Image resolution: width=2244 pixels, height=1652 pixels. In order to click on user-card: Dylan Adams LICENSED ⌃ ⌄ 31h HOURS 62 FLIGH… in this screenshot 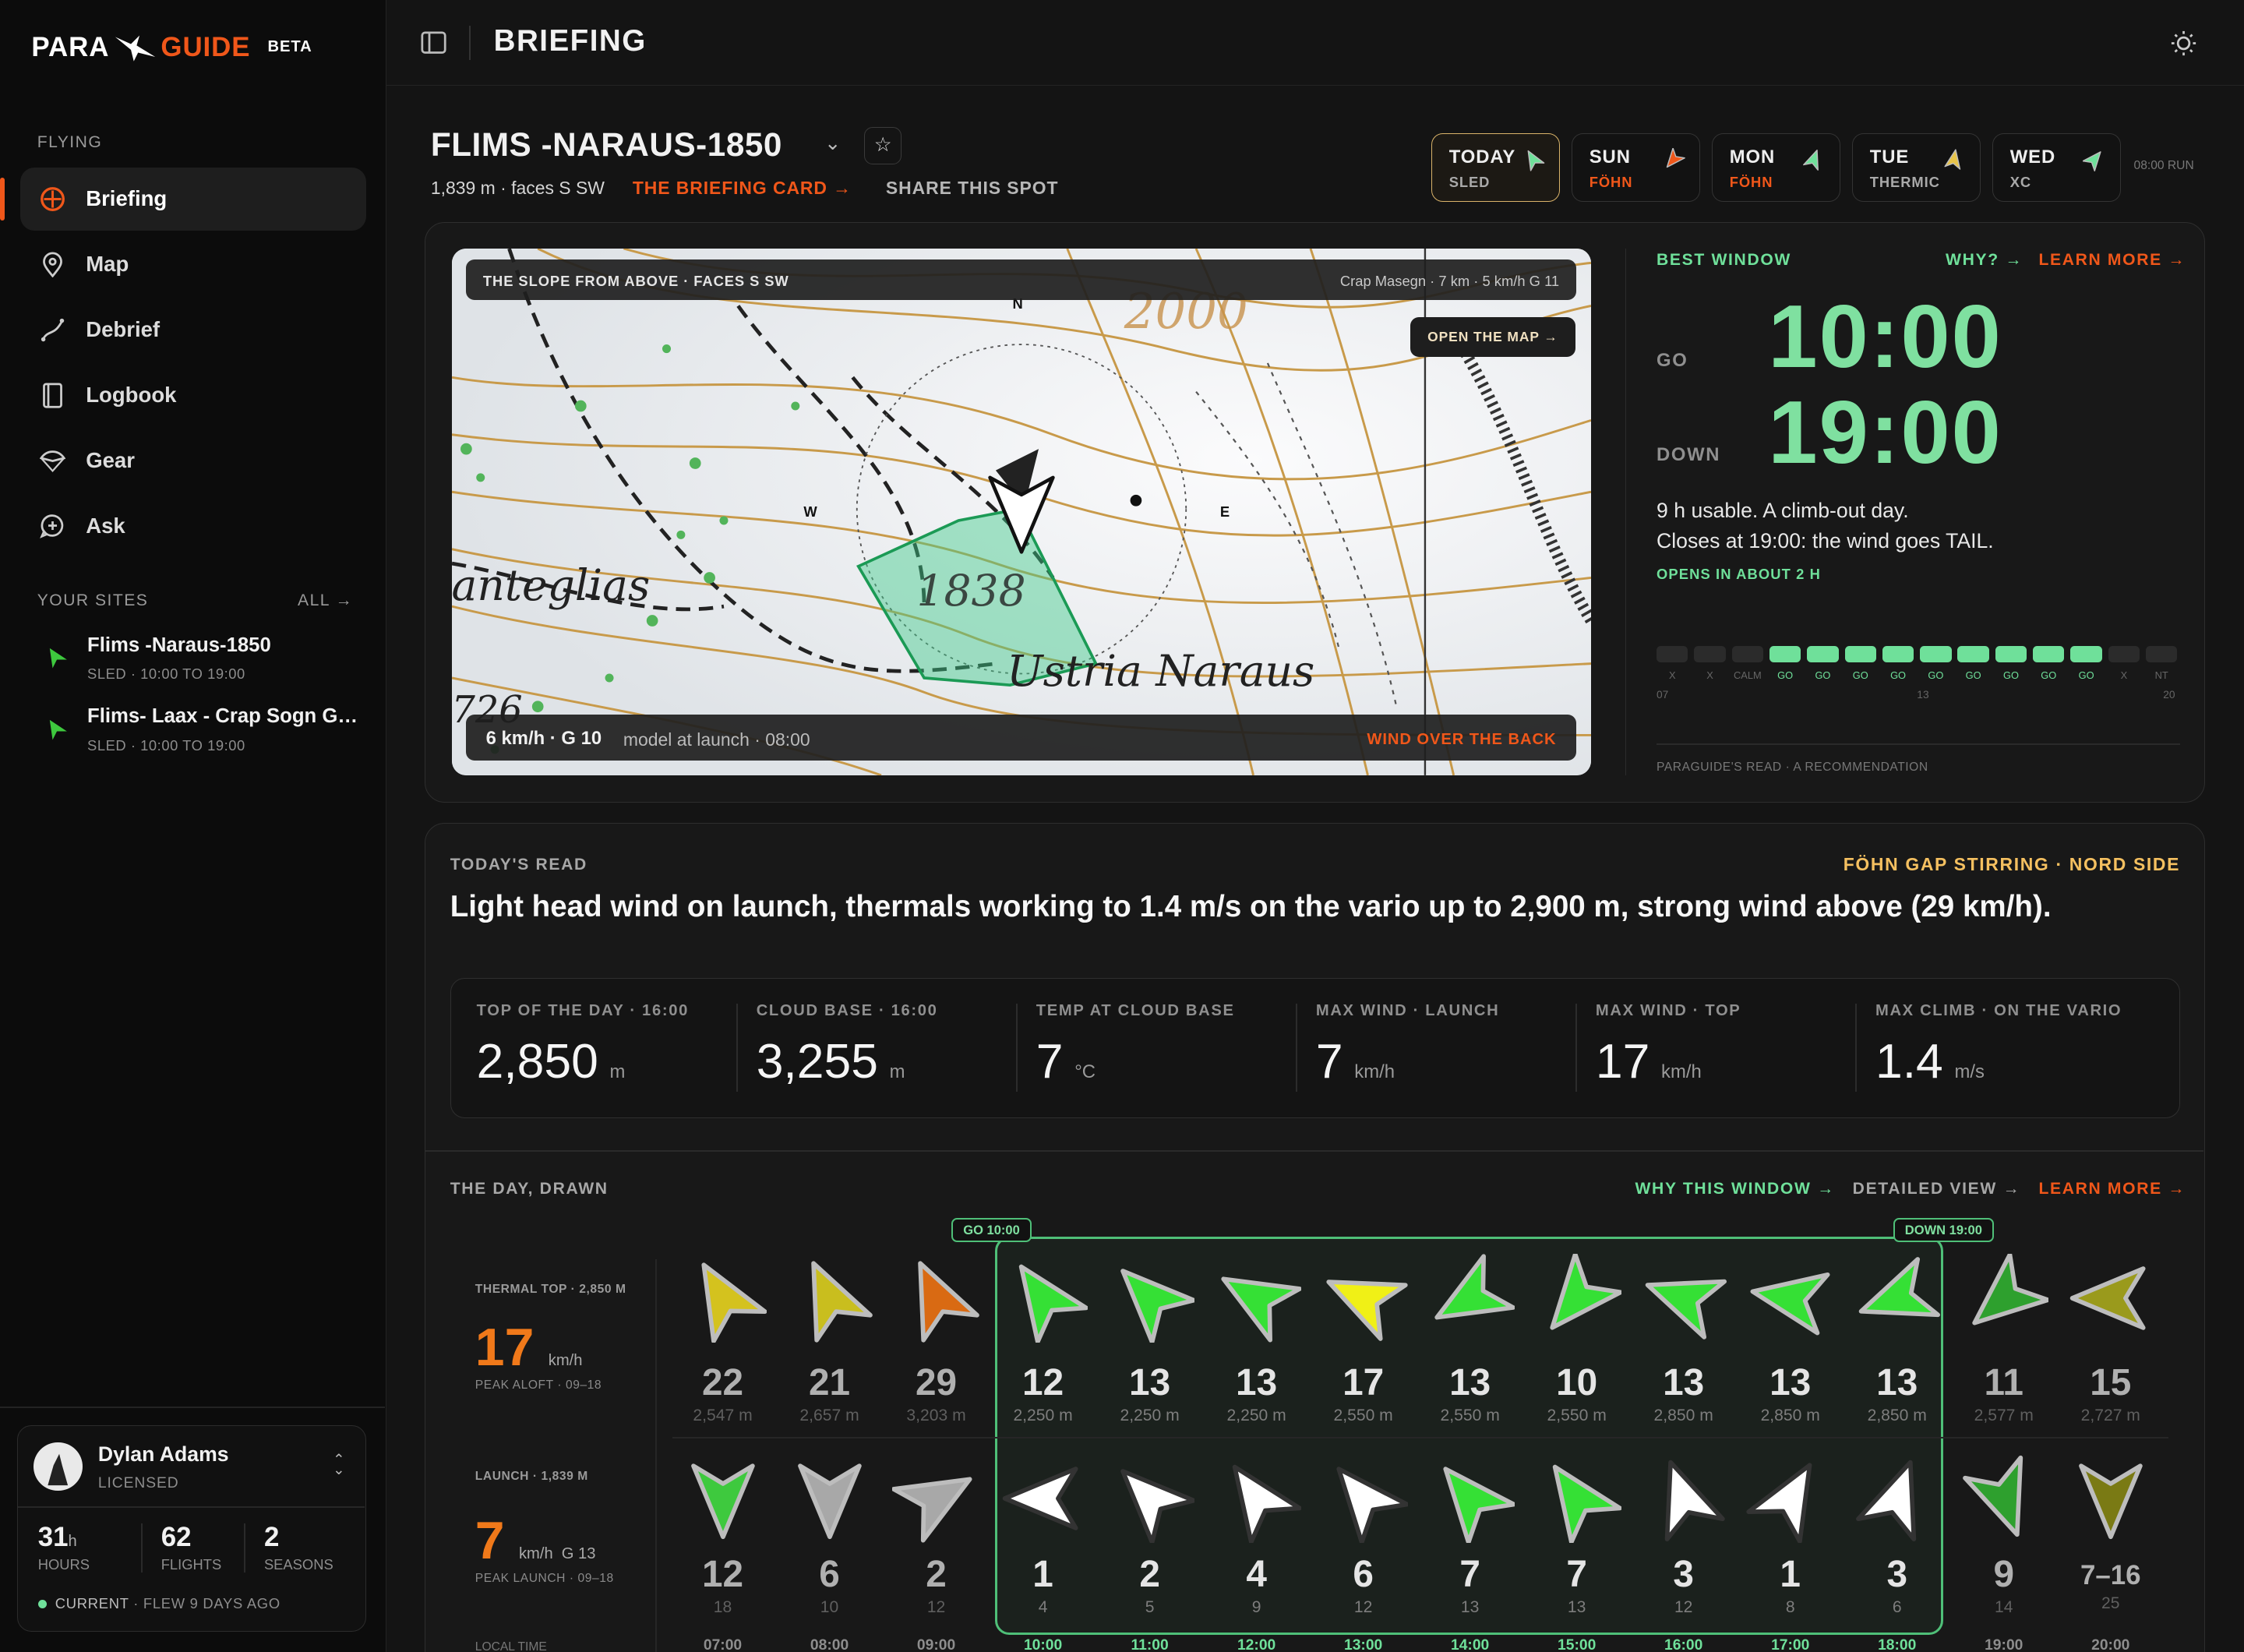, I will do `click(192, 1529)`.